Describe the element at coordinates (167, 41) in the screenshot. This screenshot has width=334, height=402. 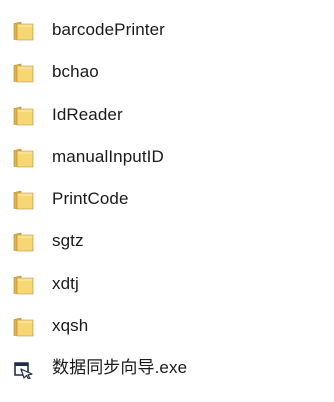
I see `list-item: barcodePrinter` at that location.